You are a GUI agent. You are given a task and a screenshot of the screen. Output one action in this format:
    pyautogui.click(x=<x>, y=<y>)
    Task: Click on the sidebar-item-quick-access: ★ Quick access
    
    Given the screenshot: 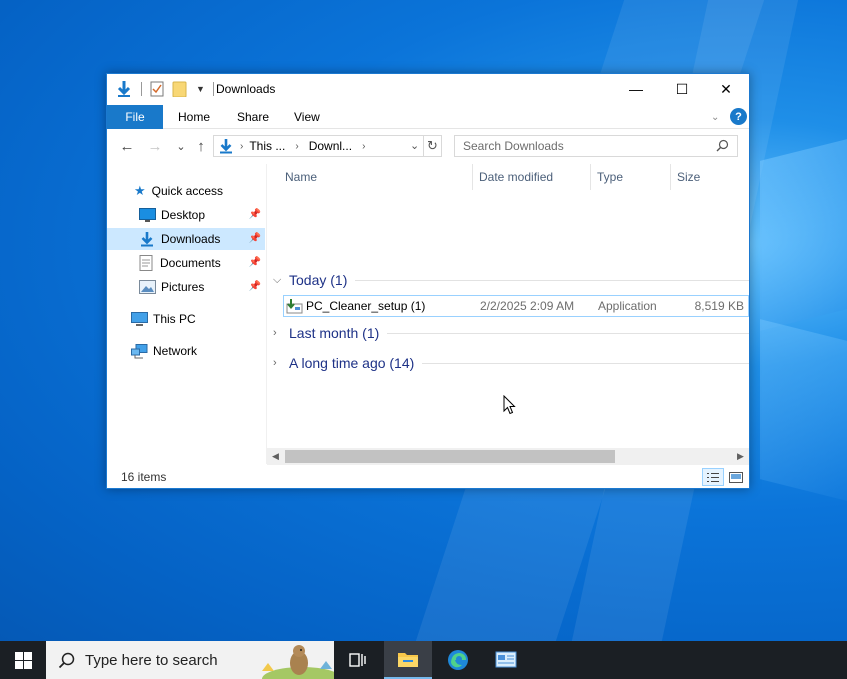 What is the action you would take?
    pyautogui.click(x=186, y=191)
    